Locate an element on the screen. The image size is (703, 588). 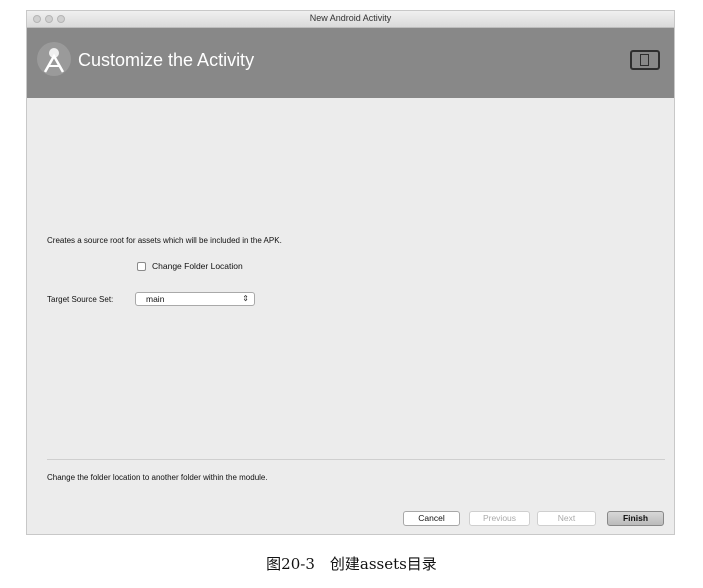
window-title: New Android Activity is located at coordinates (350, 18).